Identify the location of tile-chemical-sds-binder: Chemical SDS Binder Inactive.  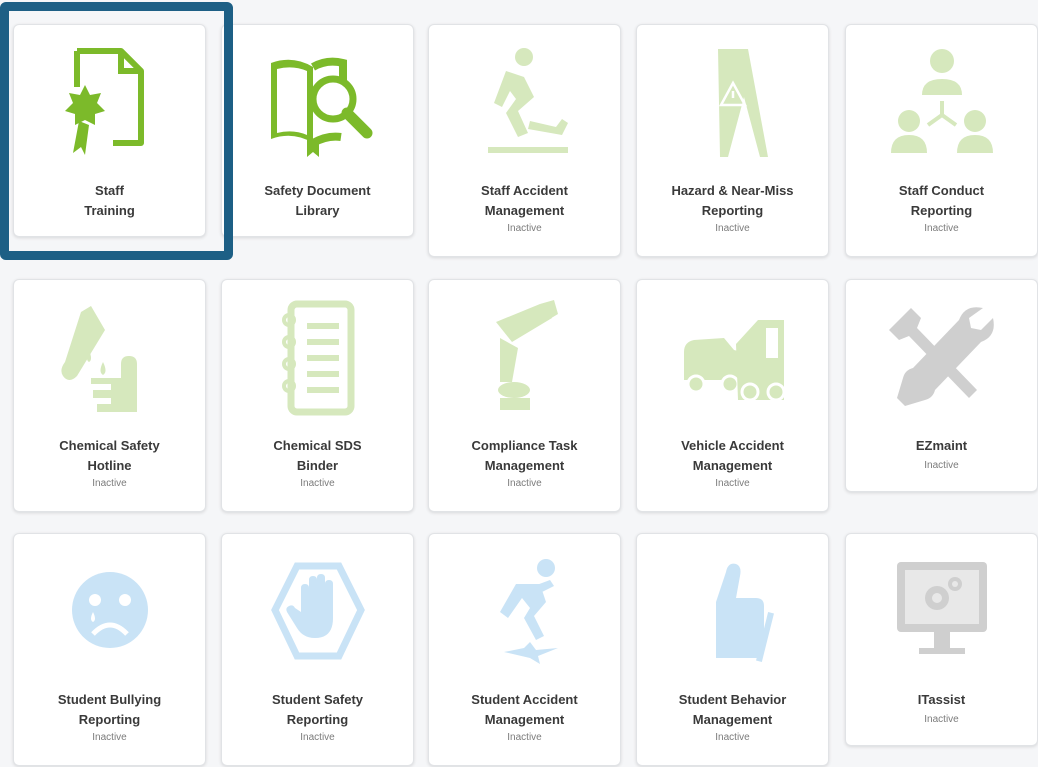
(317, 395).